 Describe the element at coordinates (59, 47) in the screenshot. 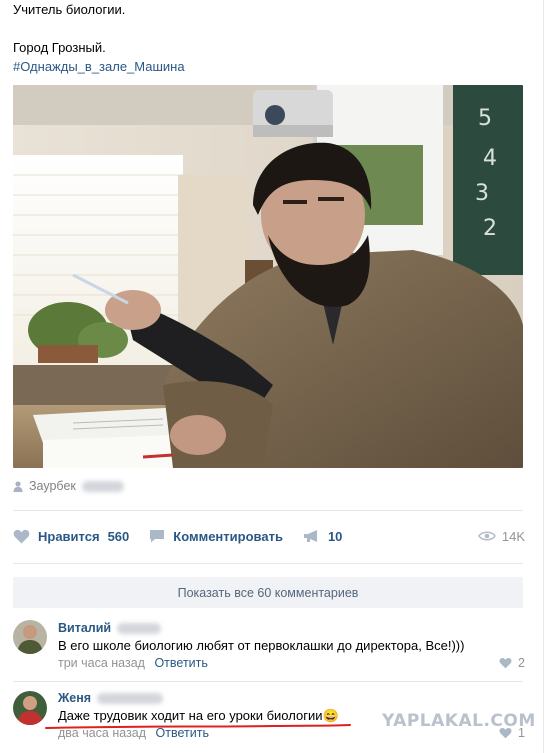

I see `post-text-line: Город Грозный.` at that location.